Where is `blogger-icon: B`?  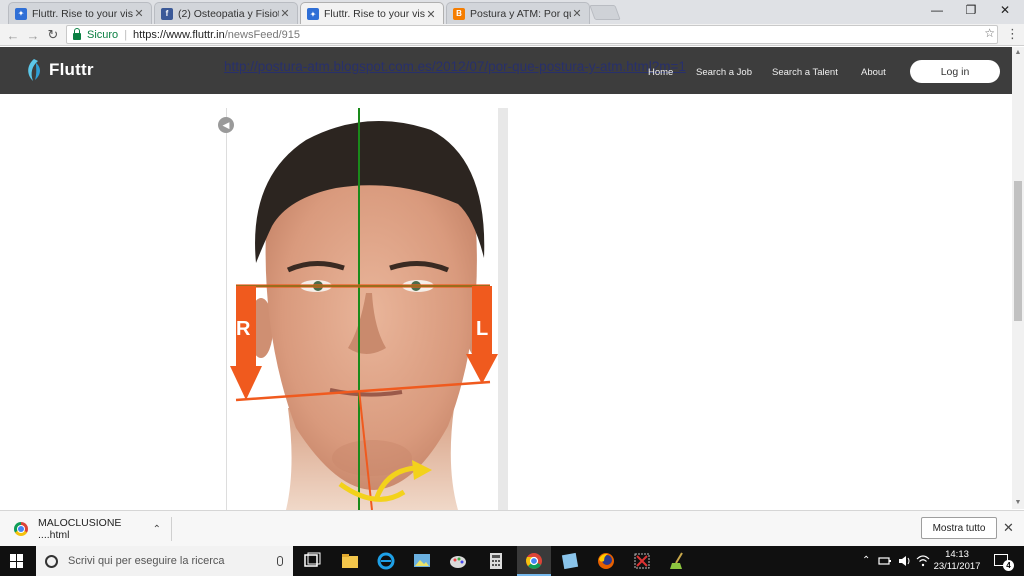 blogger-icon: B is located at coordinates (459, 13).